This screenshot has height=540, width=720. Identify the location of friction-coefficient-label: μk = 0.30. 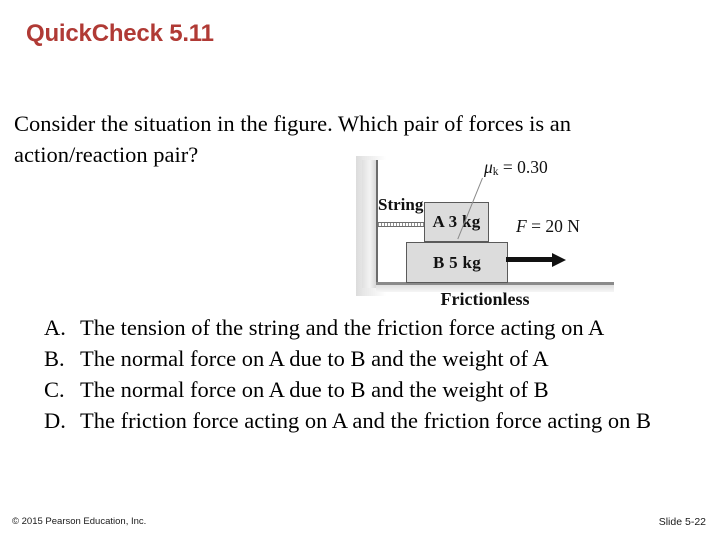
(516, 167).